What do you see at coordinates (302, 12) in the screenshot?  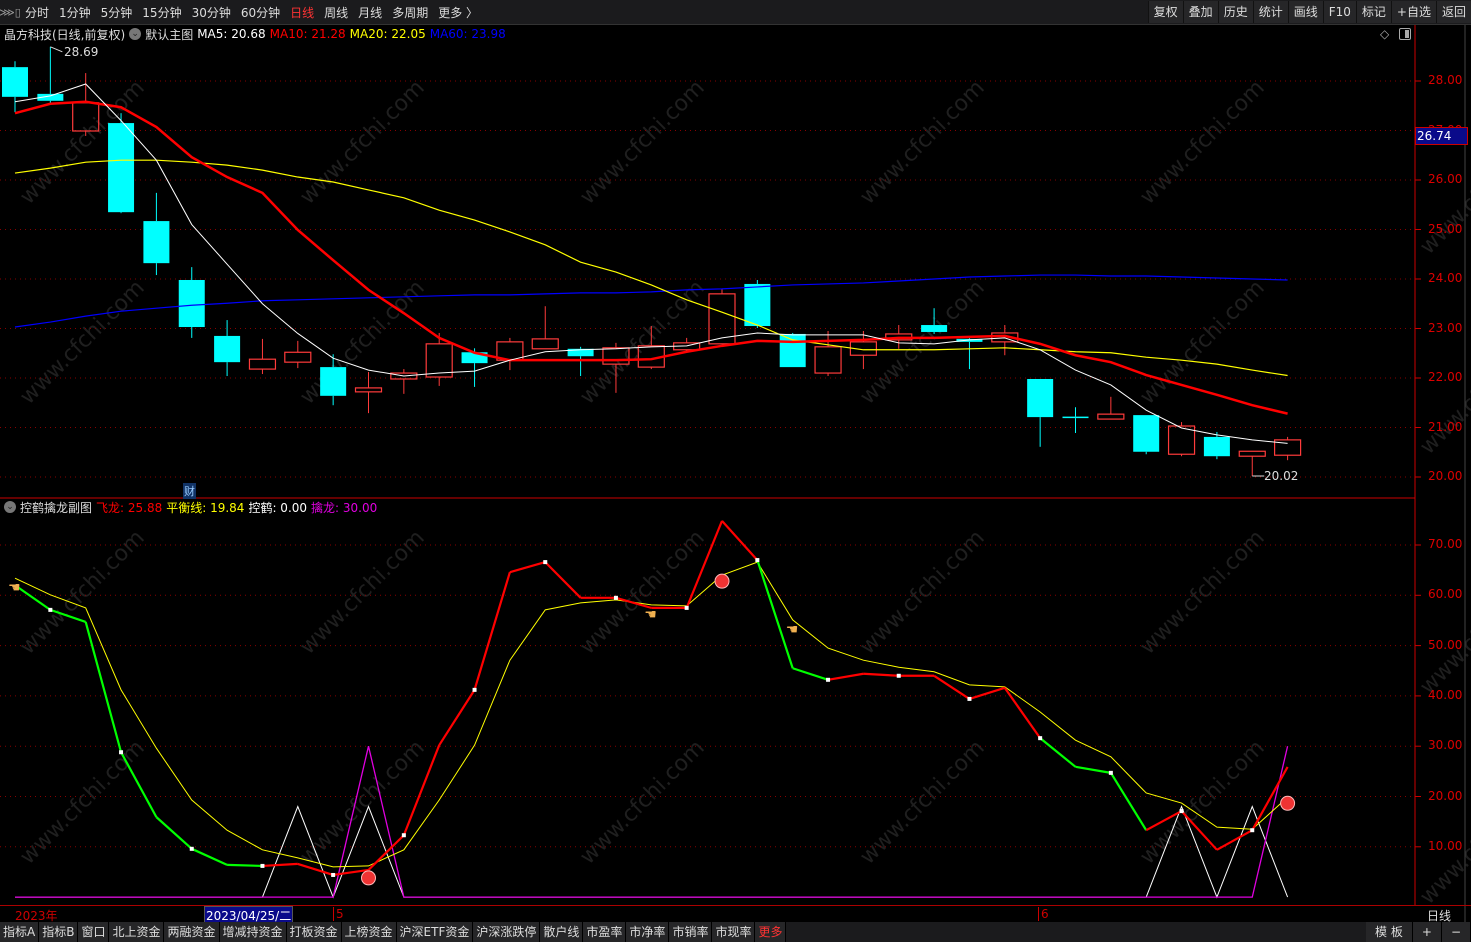 I see `period-tab: 日线` at bounding box center [302, 12].